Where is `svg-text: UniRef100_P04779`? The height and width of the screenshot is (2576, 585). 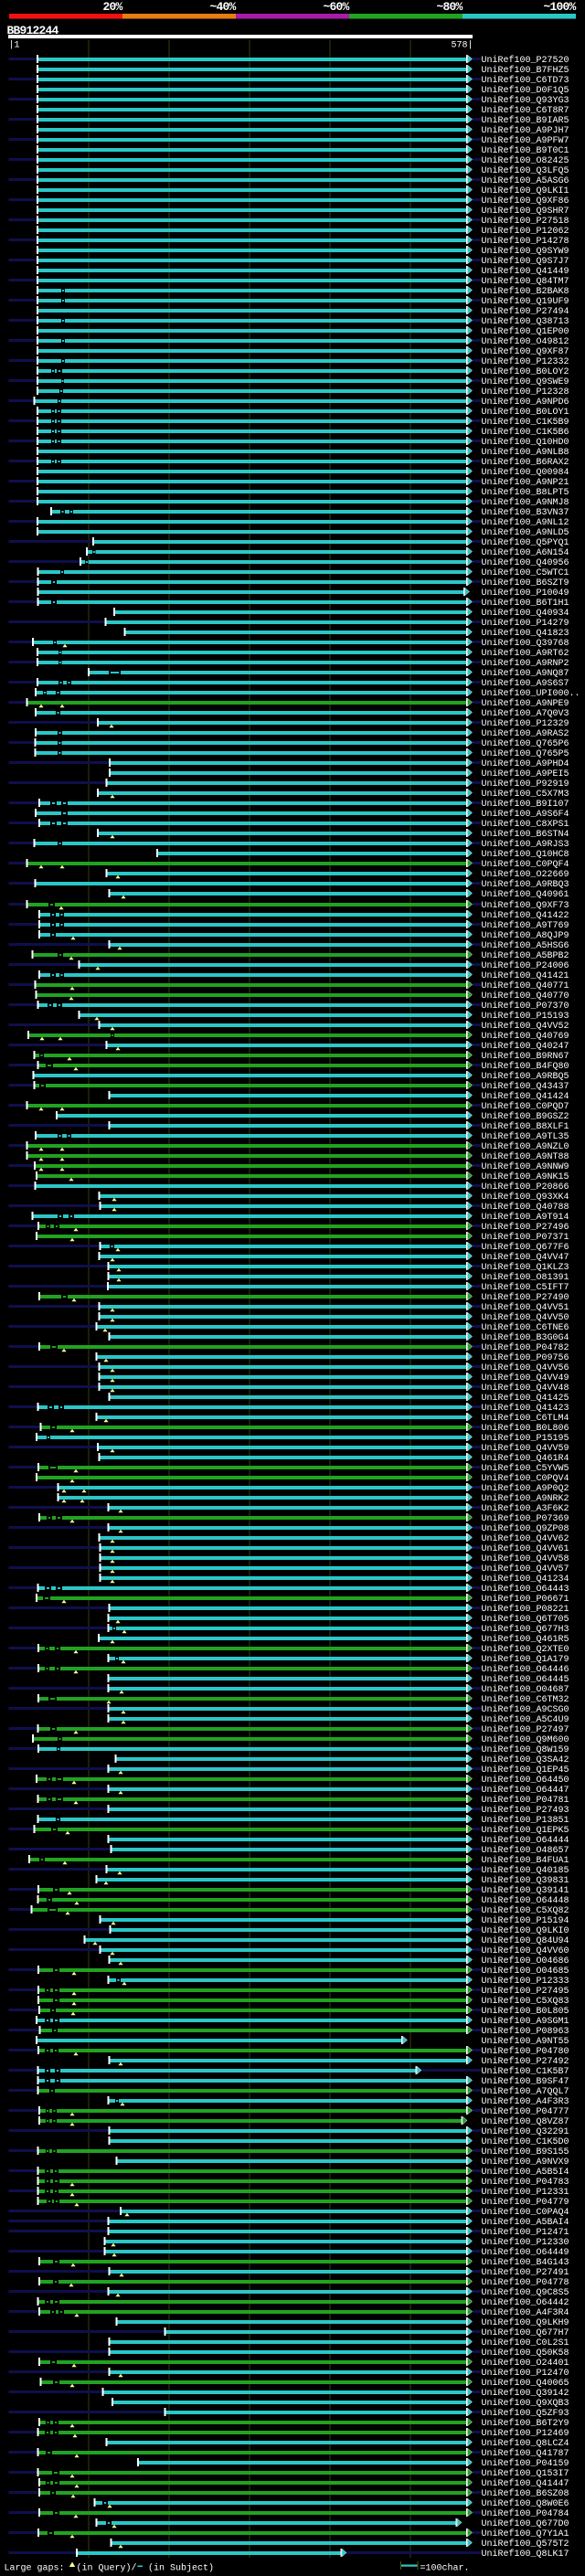
svg-text: UniRef100_P04779 is located at coordinates (525, 2202).